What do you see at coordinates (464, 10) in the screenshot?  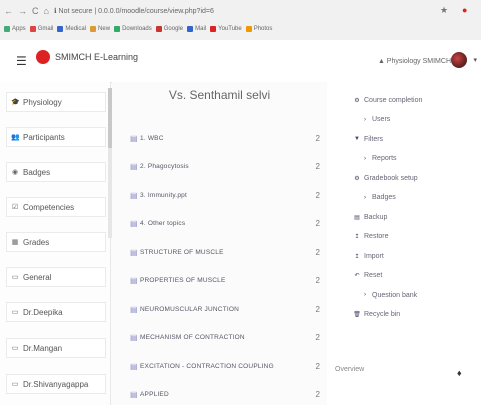 I see `extension-icon: ●` at bounding box center [464, 10].